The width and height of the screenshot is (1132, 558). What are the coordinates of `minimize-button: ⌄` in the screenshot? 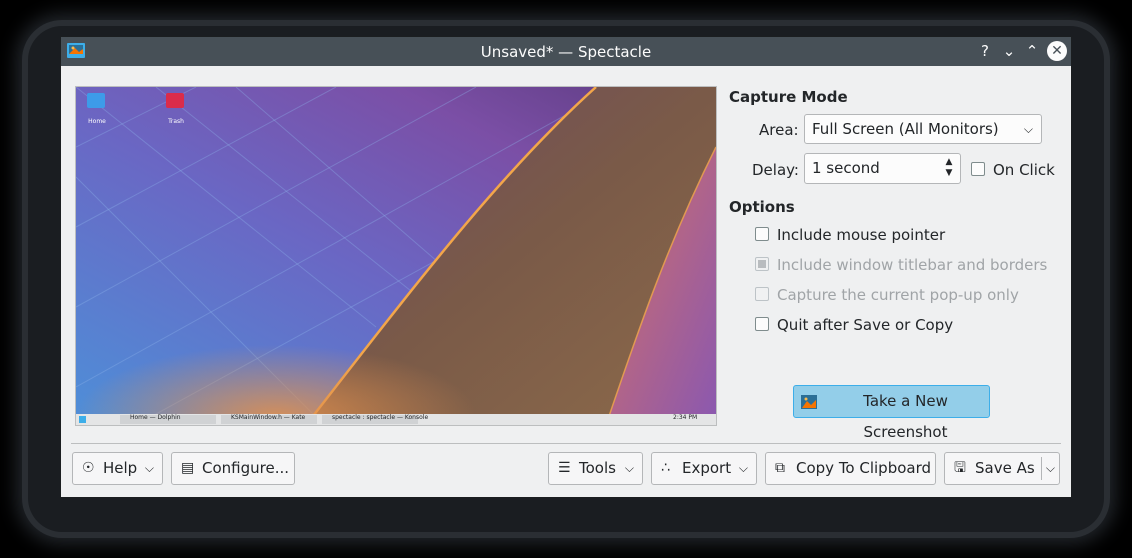 It's located at (1009, 51).